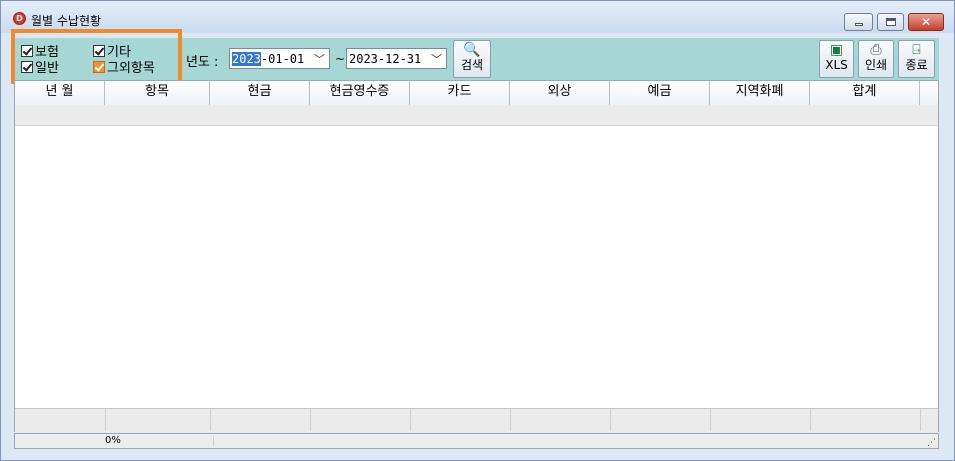 This screenshot has height=461, width=955. Describe the element at coordinates (865, 93) in the screenshot. I see `column-header-total: 합계` at that location.